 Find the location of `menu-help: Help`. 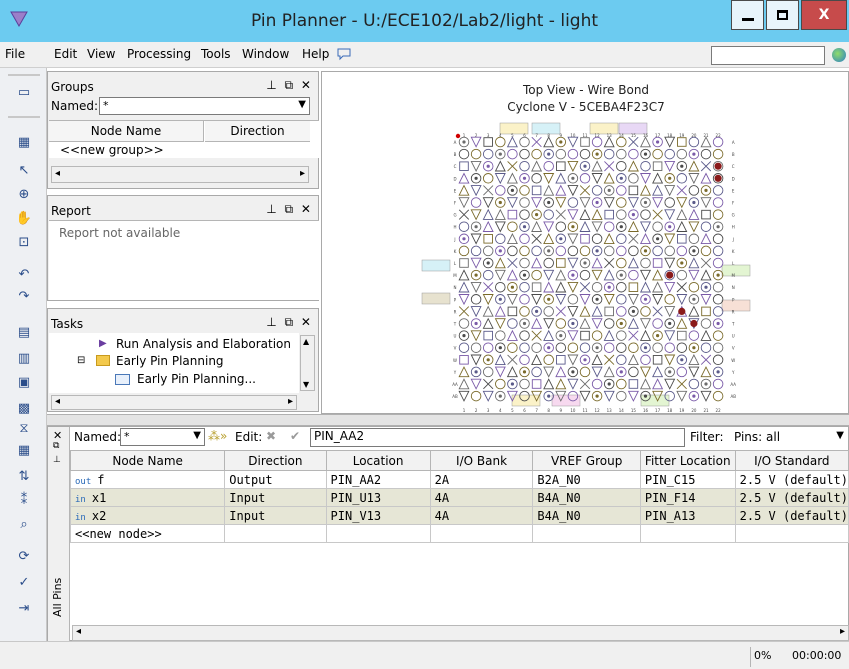

menu-help: Help is located at coordinates (315, 54).